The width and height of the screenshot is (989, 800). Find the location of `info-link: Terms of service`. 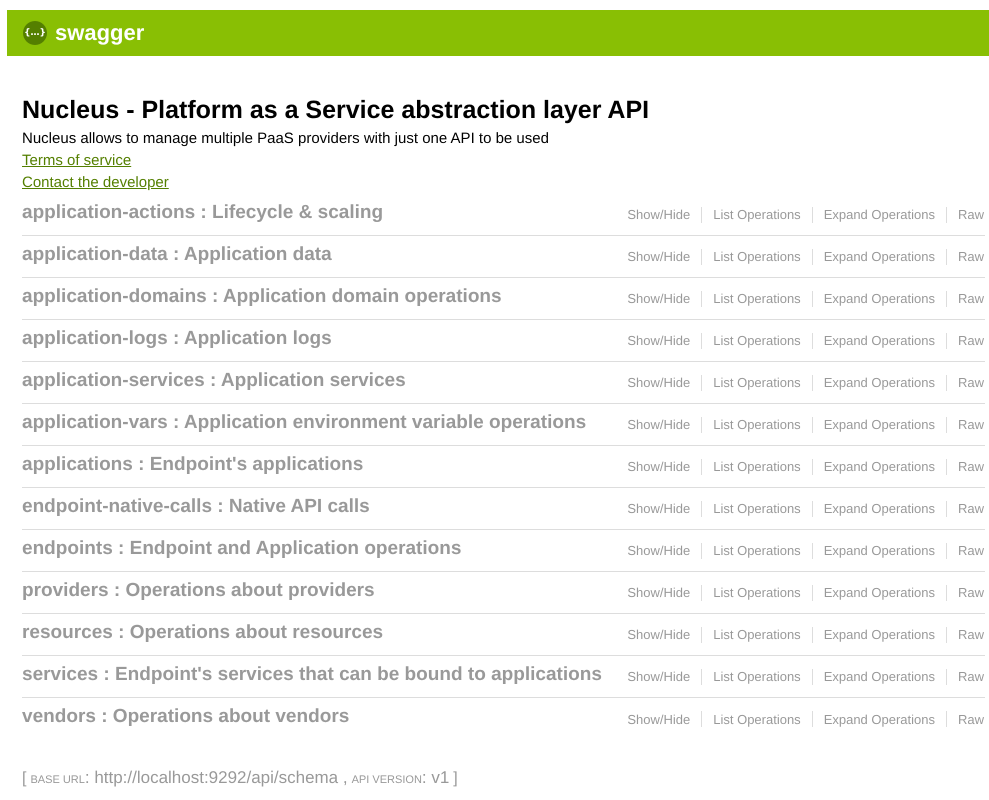

info-link: Terms of service is located at coordinates (77, 161).